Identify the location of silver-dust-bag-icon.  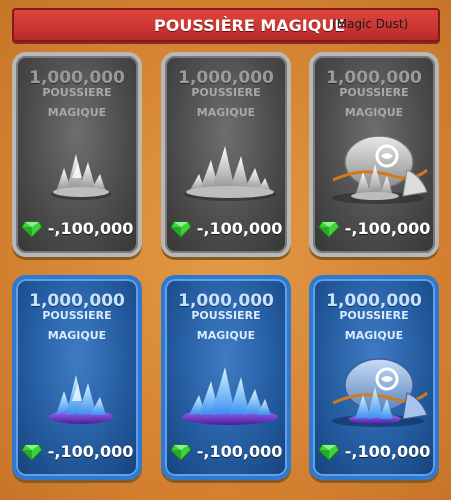
(380, 169).